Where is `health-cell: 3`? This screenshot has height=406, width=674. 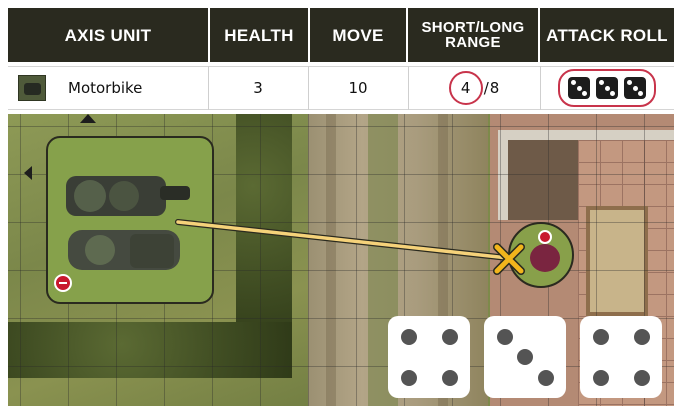 health-cell: 3 is located at coordinates (258, 88).